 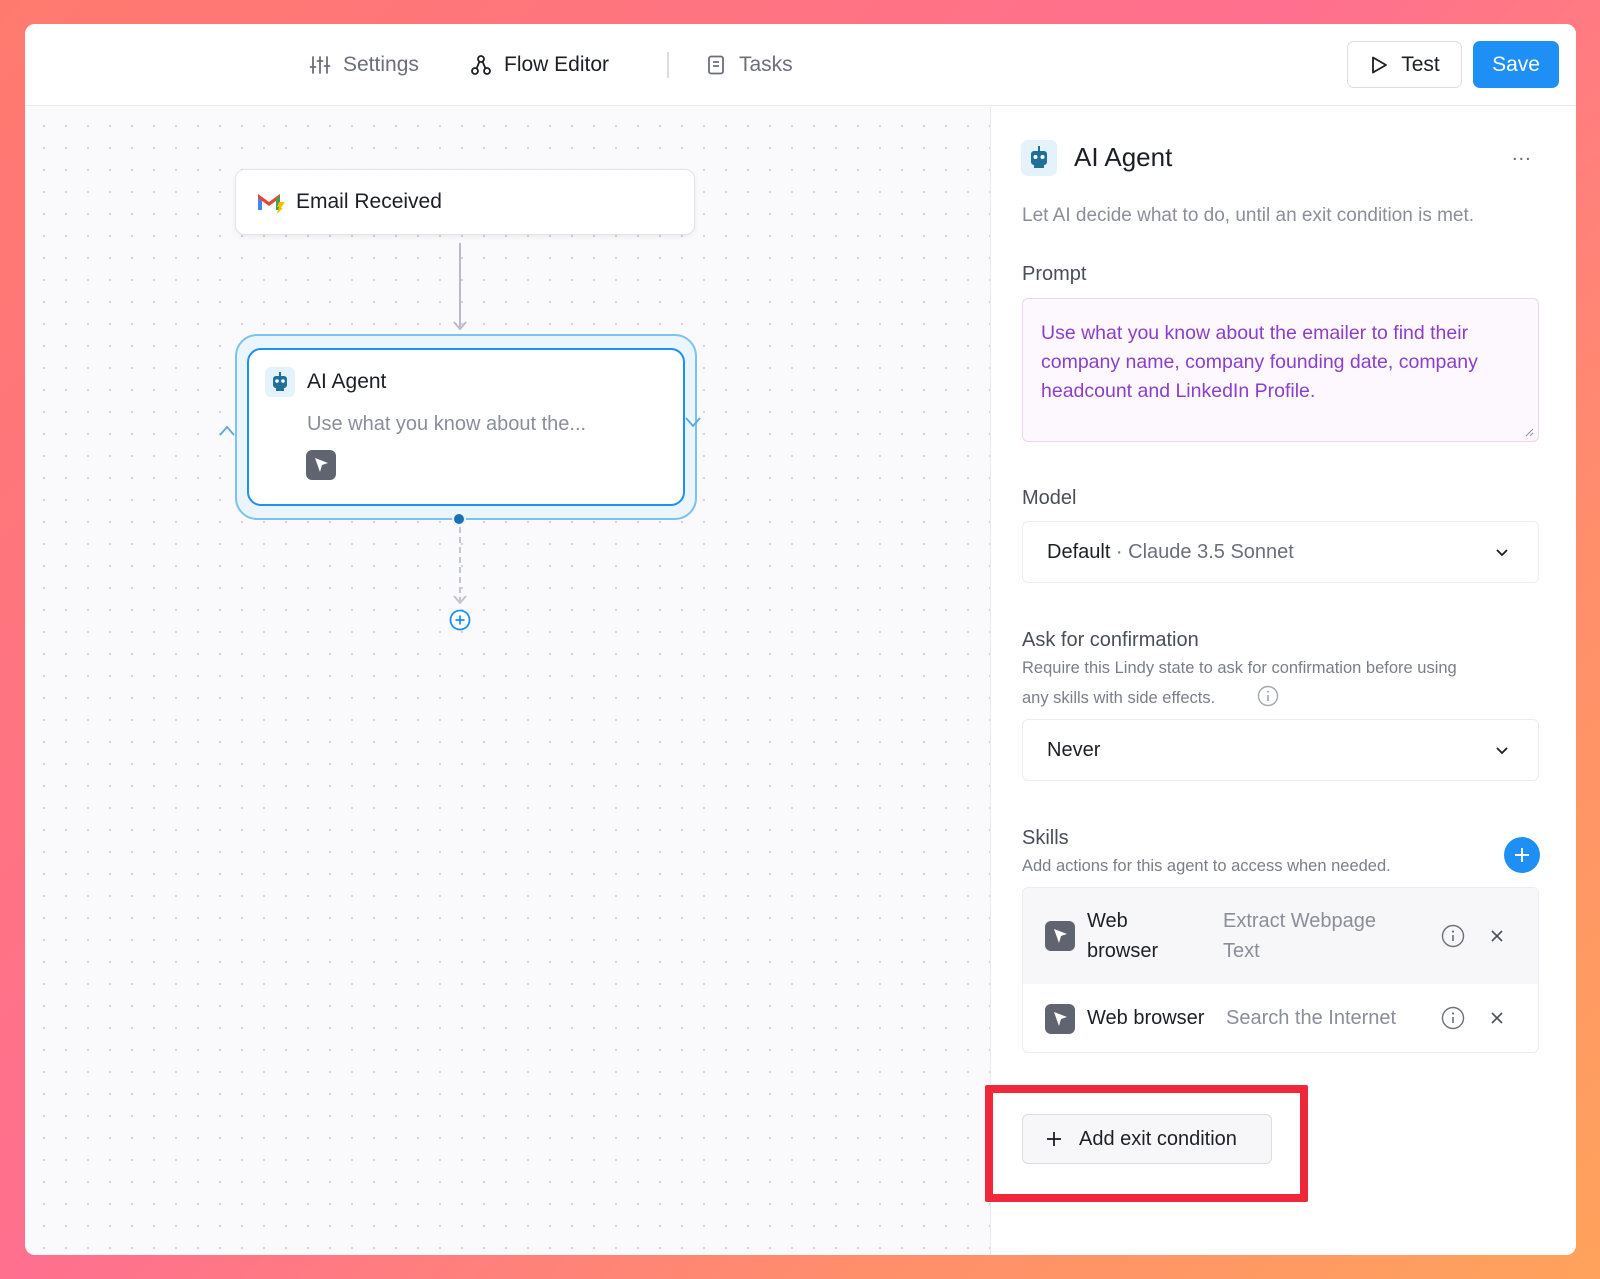 What do you see at coordinates (271, 202) in the screenshot?
I see `gmail-icon` at bounding box center [271, 202].